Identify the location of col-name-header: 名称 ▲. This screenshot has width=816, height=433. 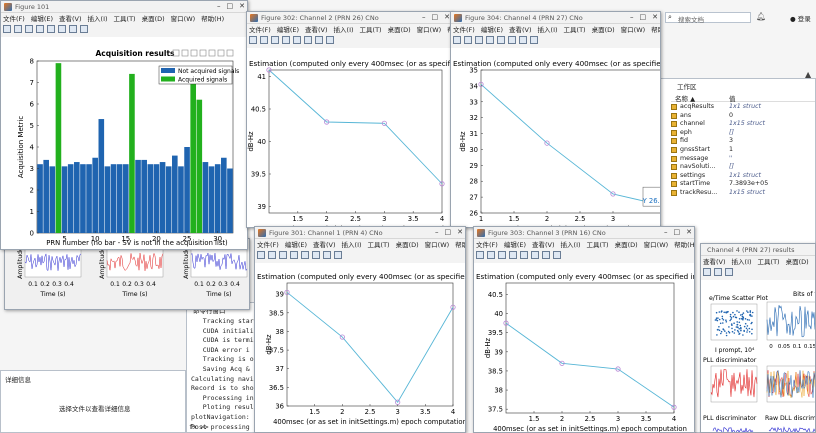
(685, 98).